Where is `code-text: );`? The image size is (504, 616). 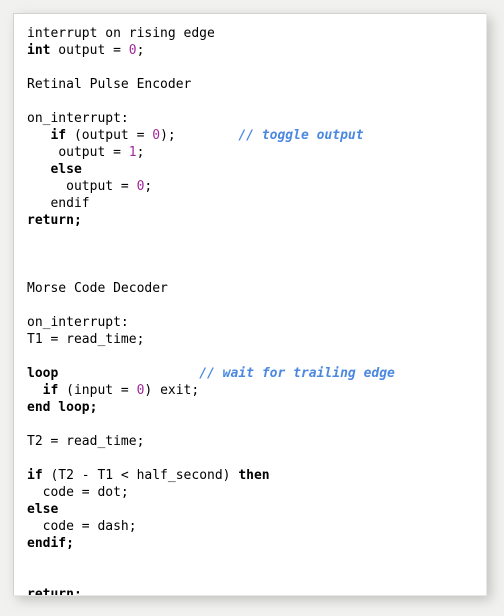 code-text: ); is located at coordinates (168, 135).